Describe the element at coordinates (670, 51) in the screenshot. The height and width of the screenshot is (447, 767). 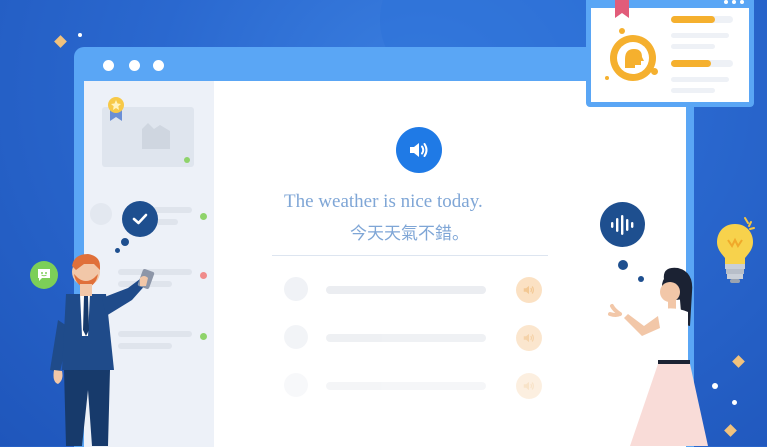
I see `mini-window-content` at that location.